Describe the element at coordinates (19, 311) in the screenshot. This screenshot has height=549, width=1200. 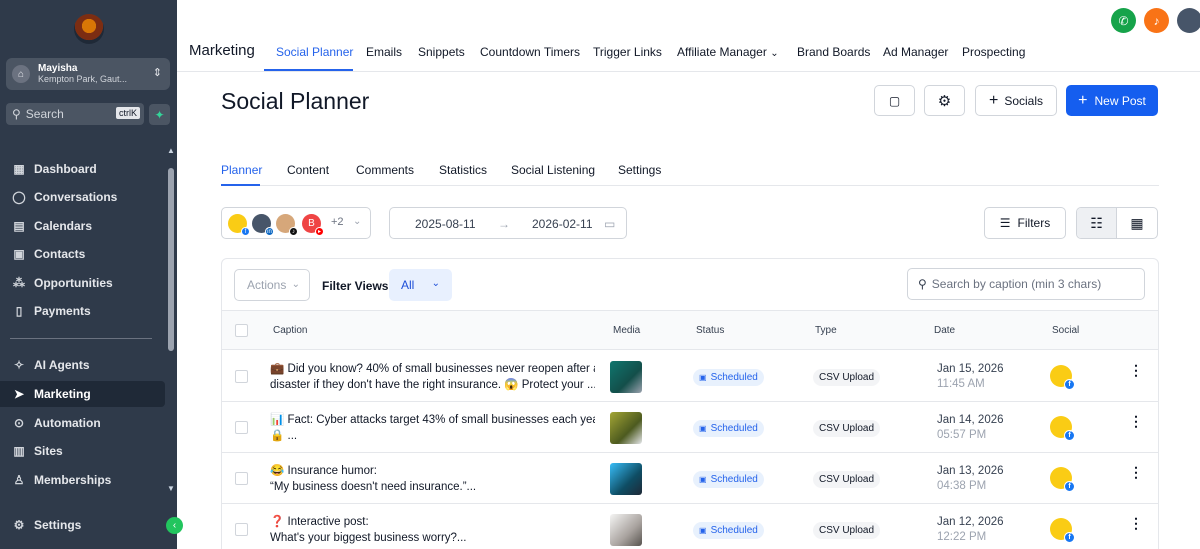
I see `payments-icon: ▯` at that location.